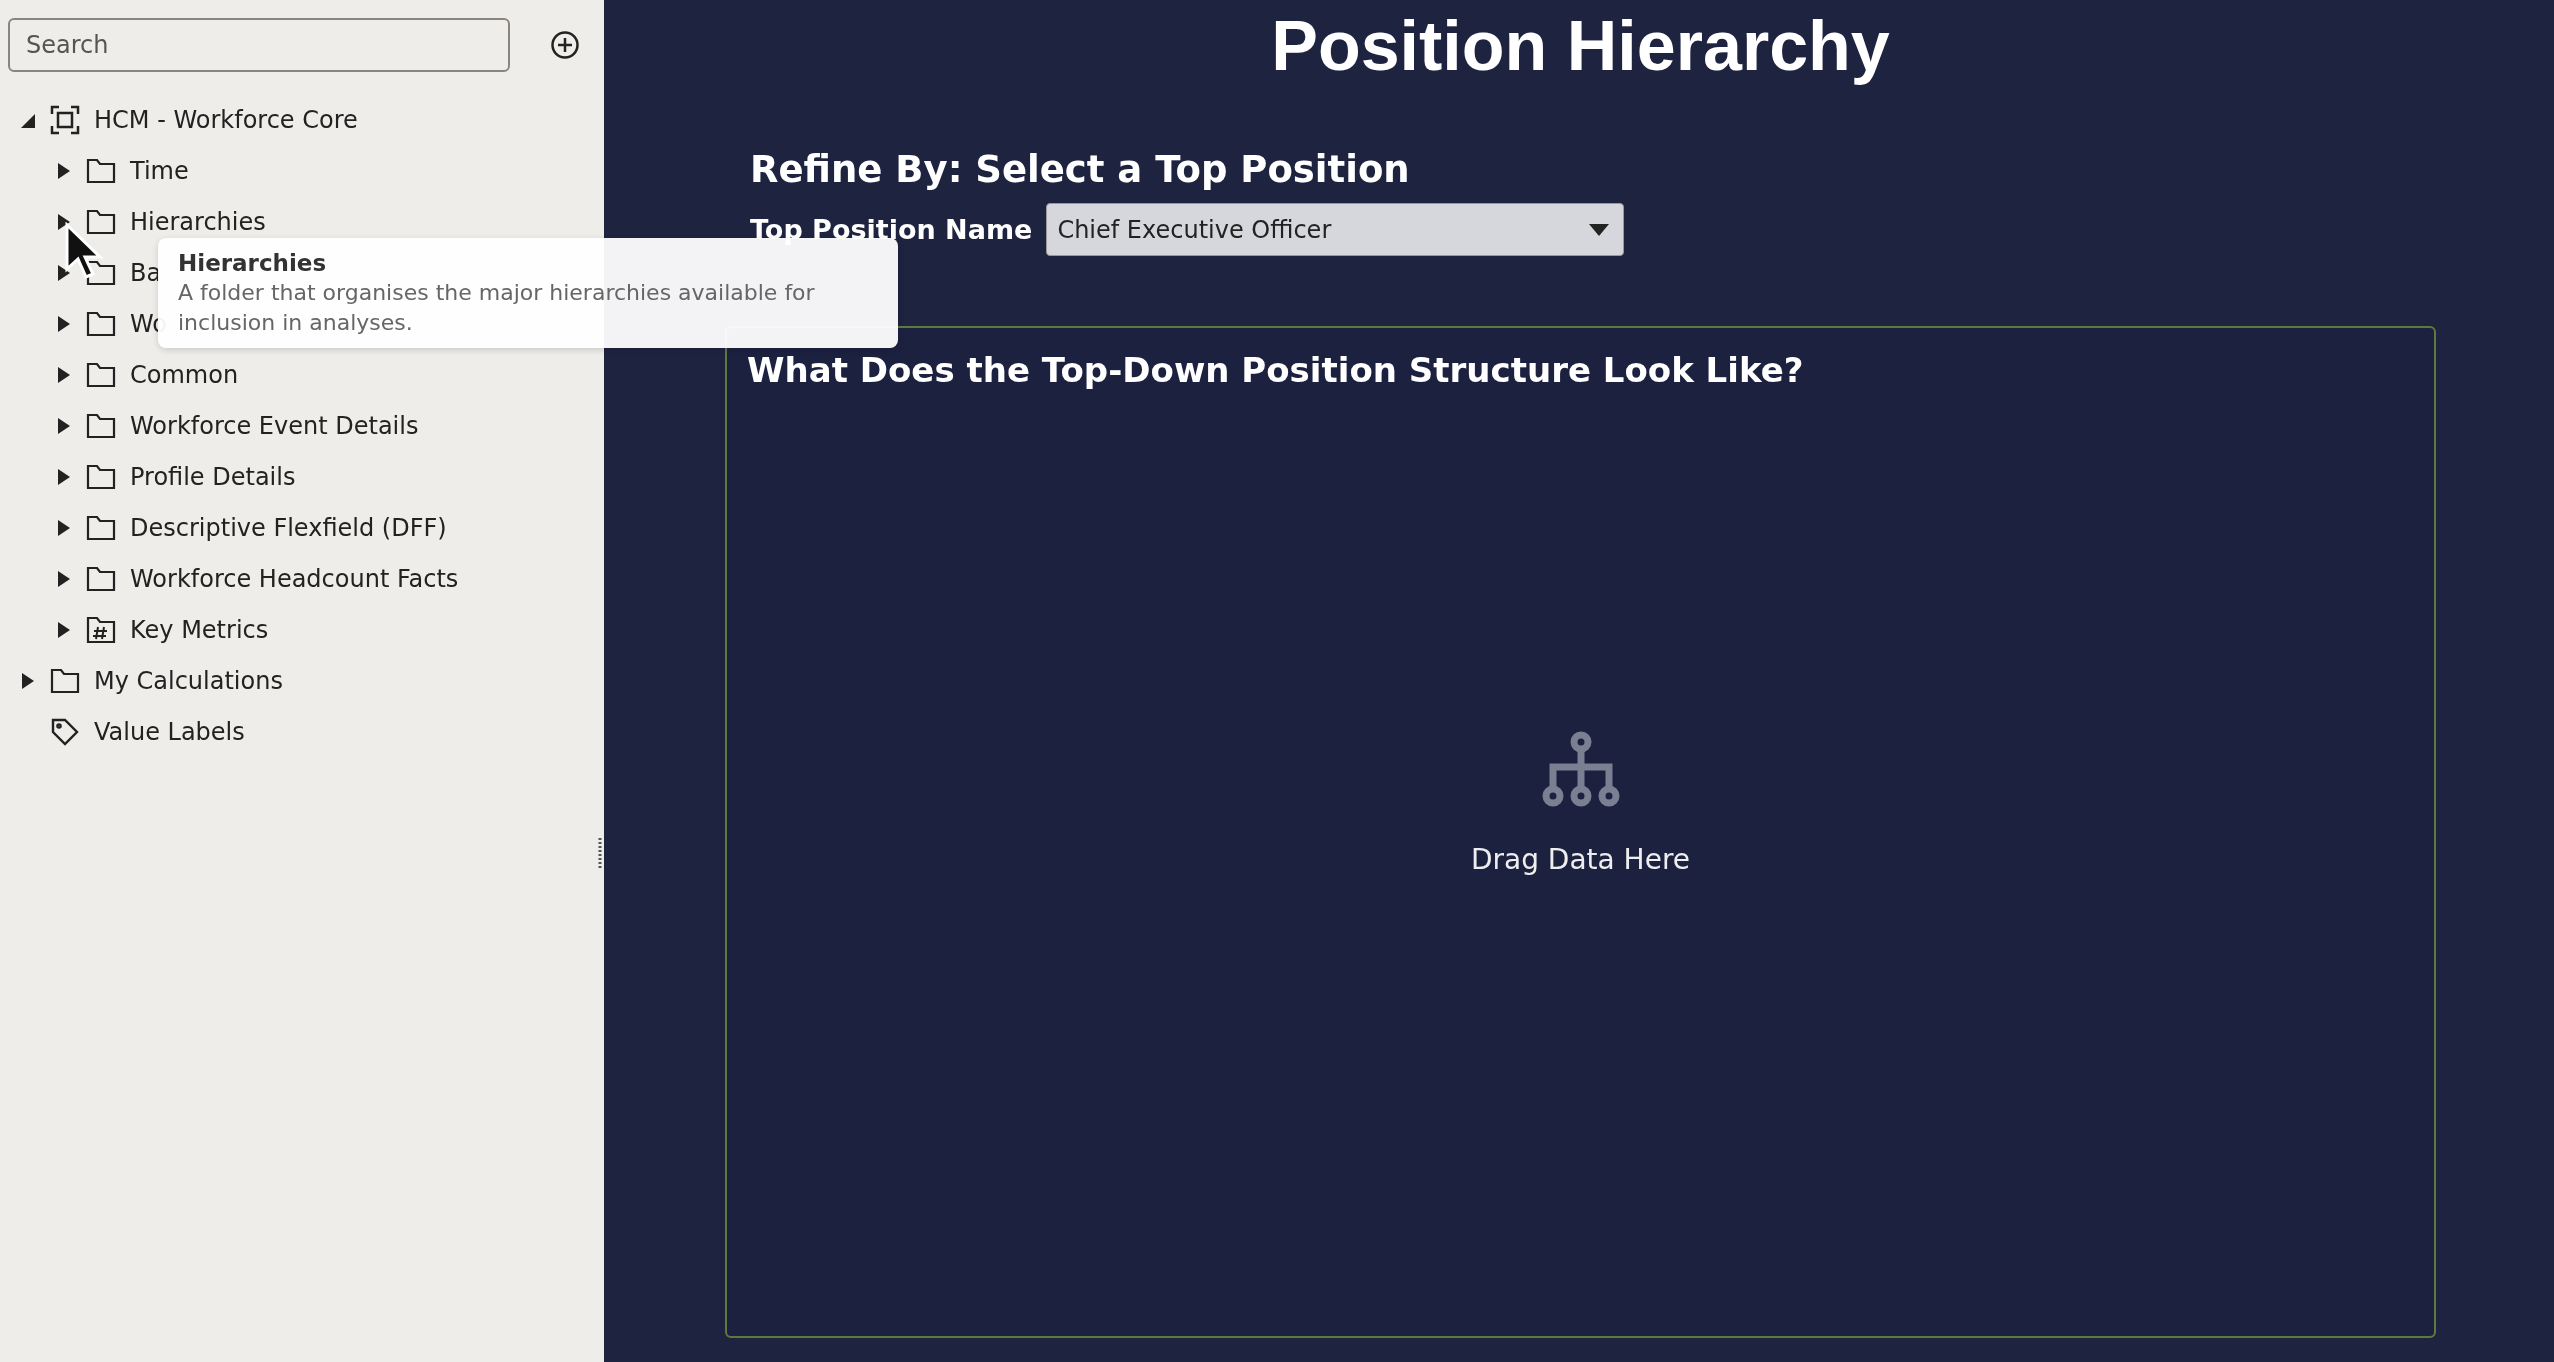 This screenshot has width=2554, height=1362. Describe the element at coordinates (1599, 229) in the screenshot. I see `caret-icon` at that location.